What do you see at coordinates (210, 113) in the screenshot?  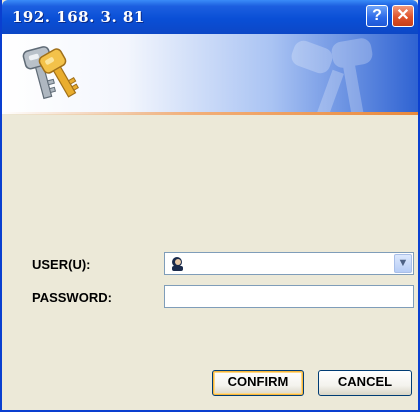 I see `banner-divider` at bounding box center [210, 113].